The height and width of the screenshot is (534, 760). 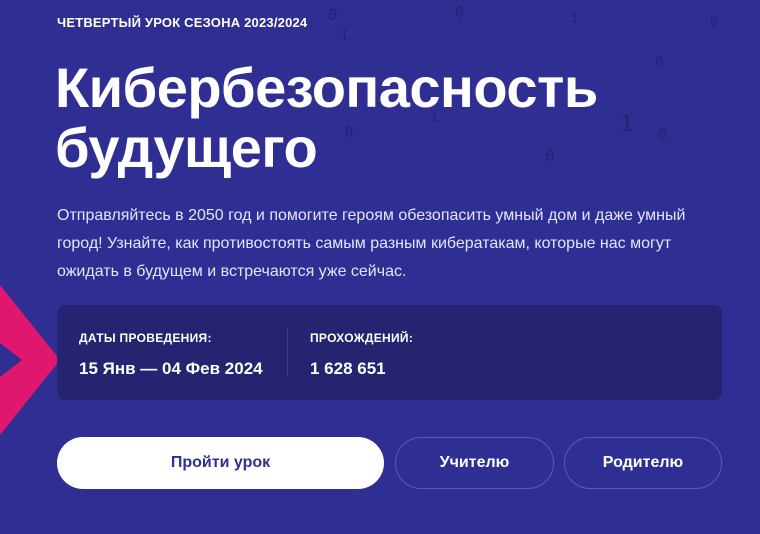 I want to click on dates-value: 15 Янв — 04 Фев 2024, so click(x=171, y=368).